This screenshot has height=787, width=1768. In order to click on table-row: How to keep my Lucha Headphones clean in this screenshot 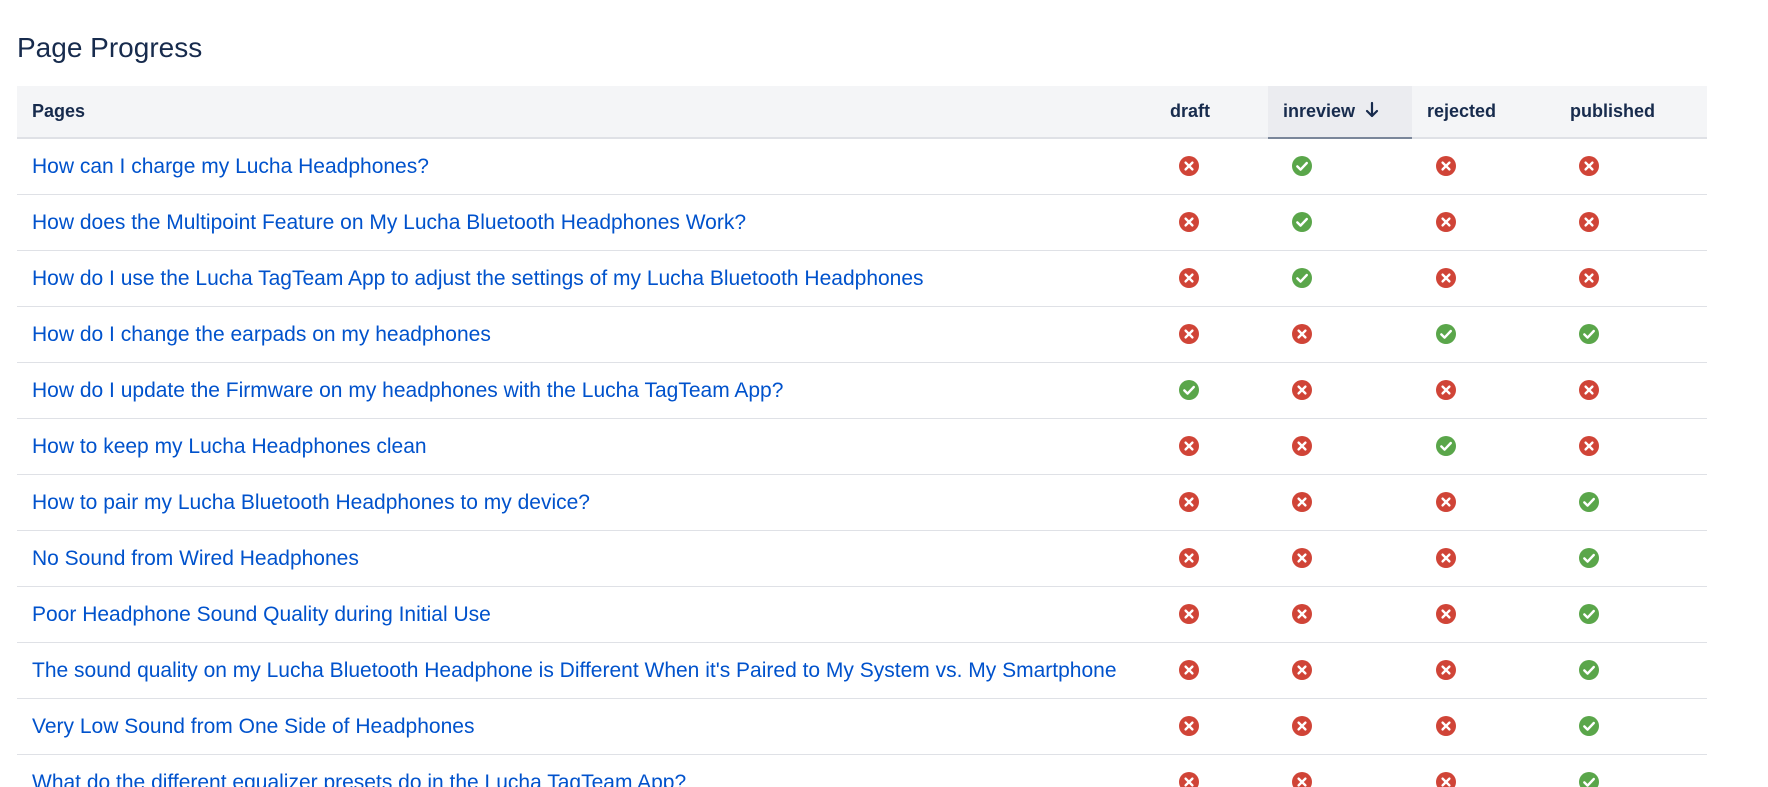, I will do `click(862, 446)`.